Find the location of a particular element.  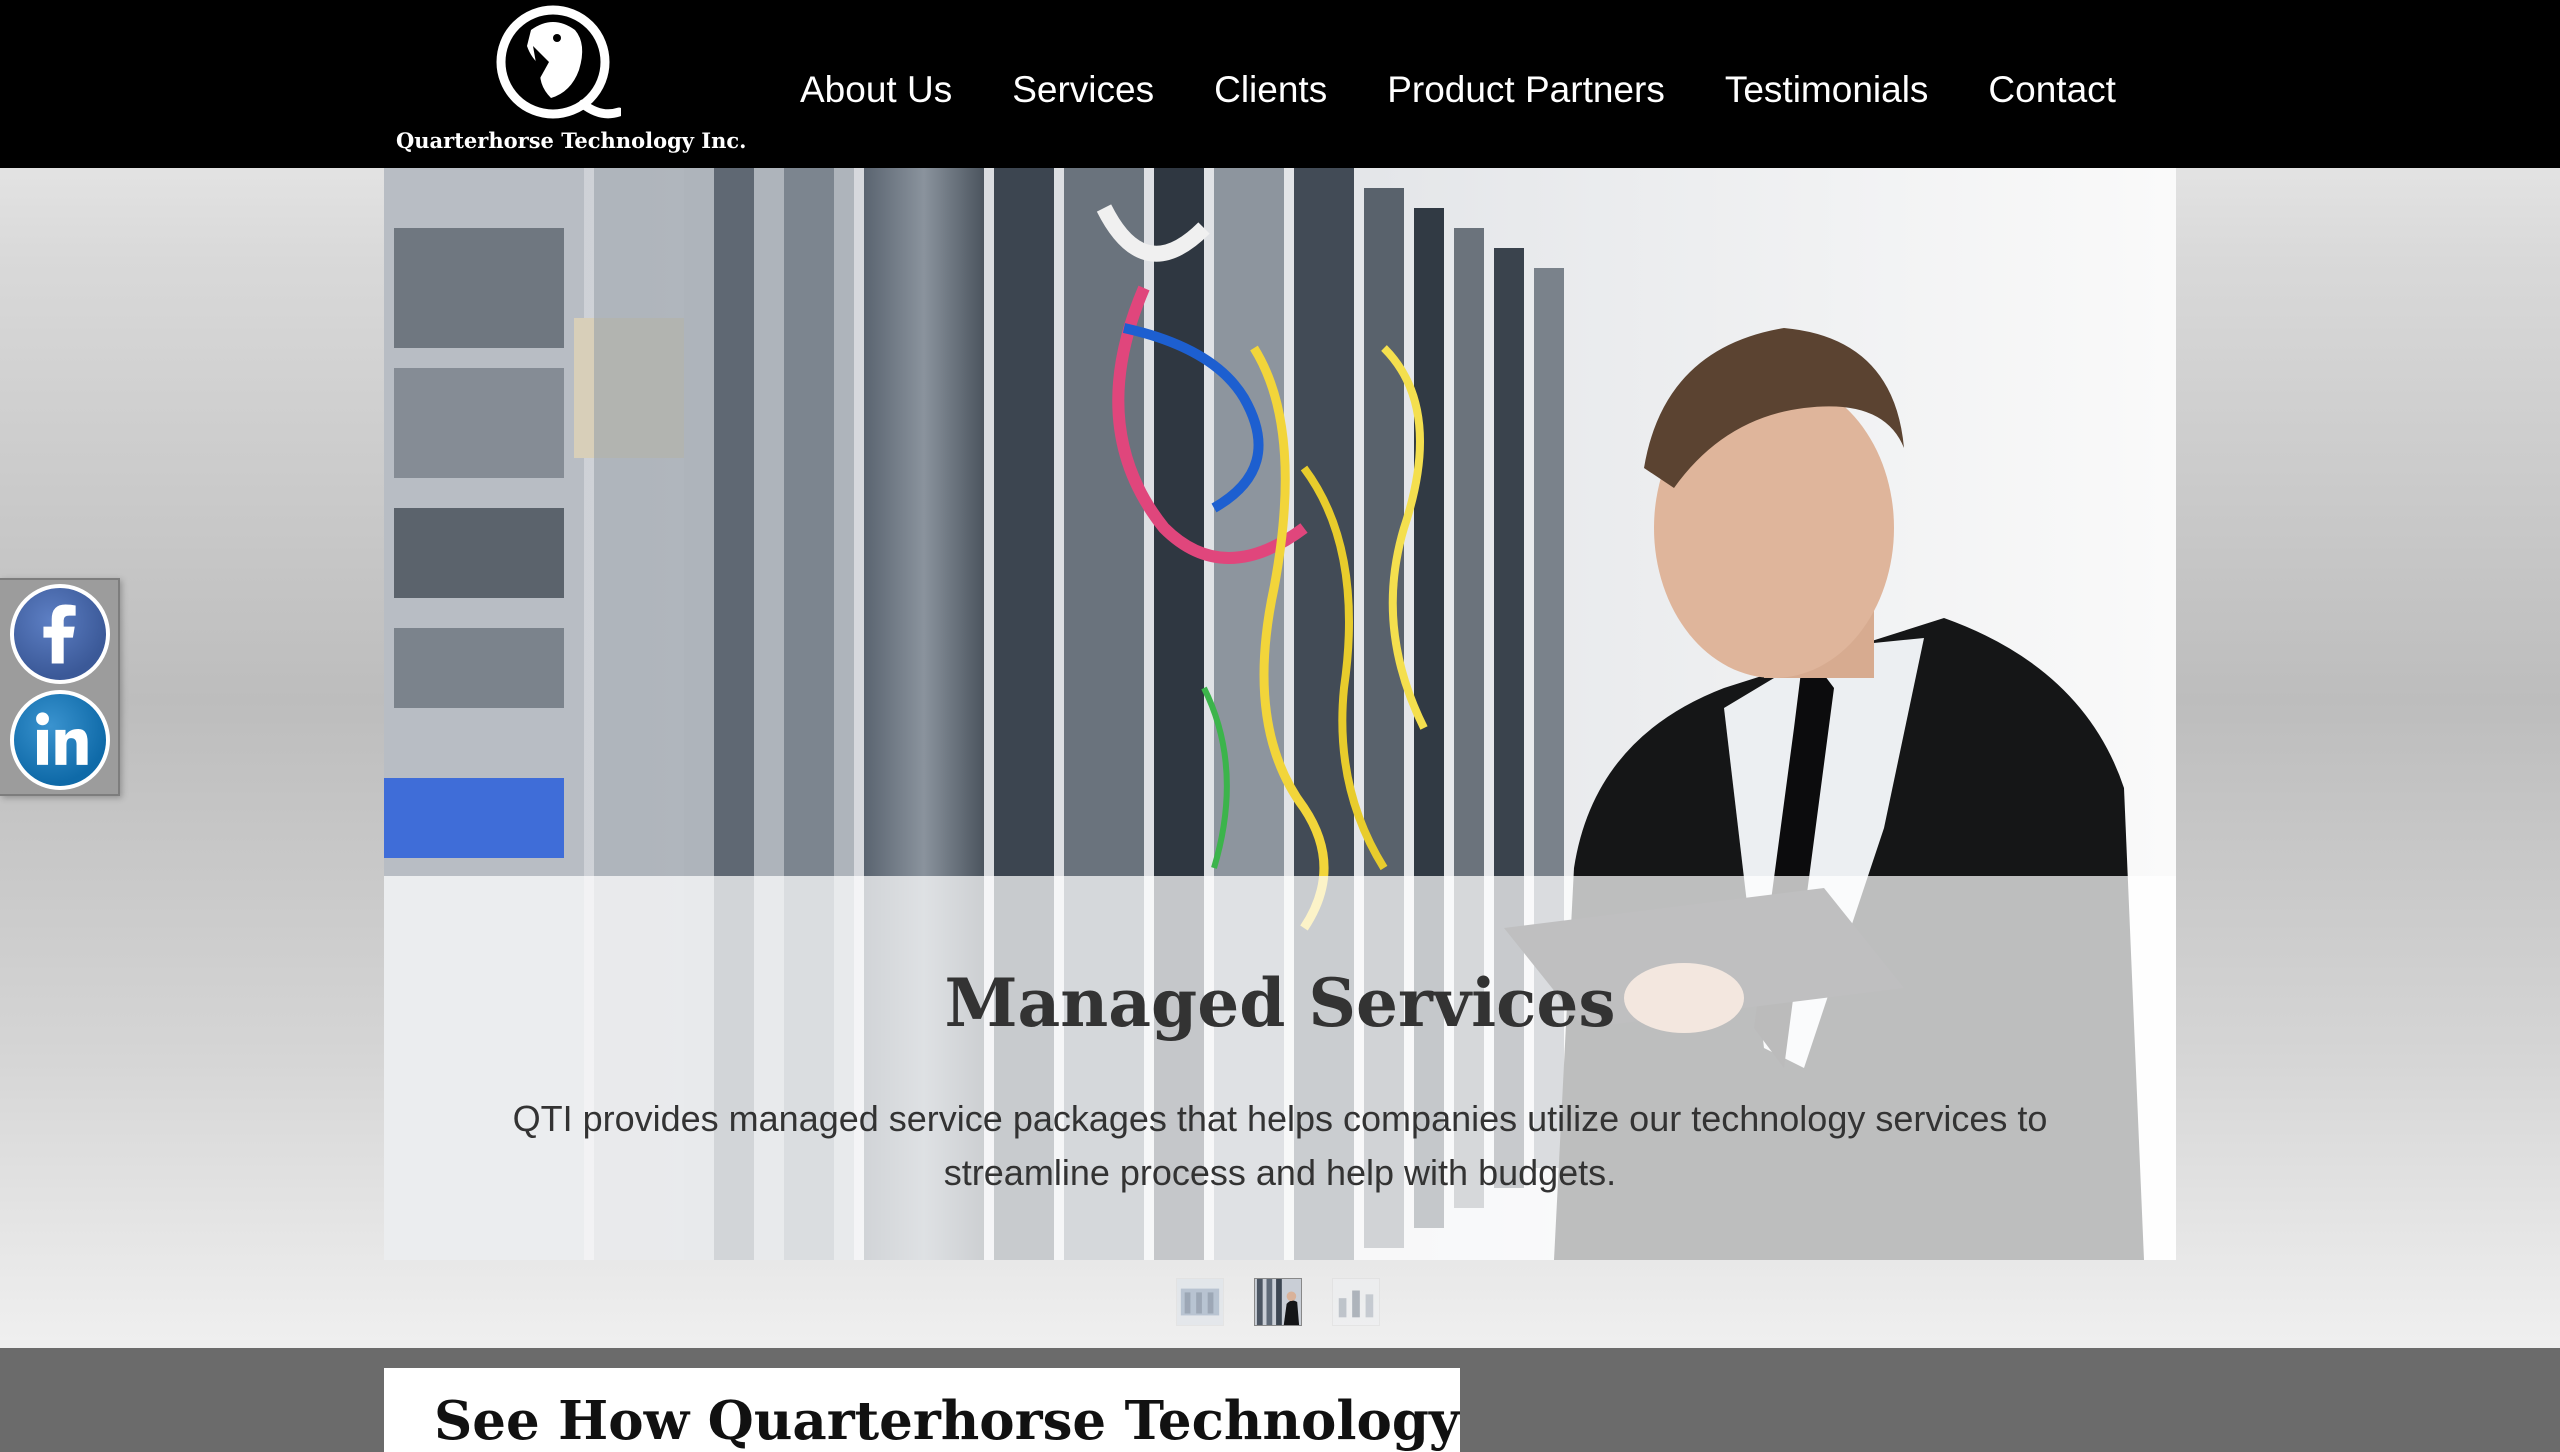

brand-name: Quarterhorse Technology Inc. is located at coordinates (571, 140).